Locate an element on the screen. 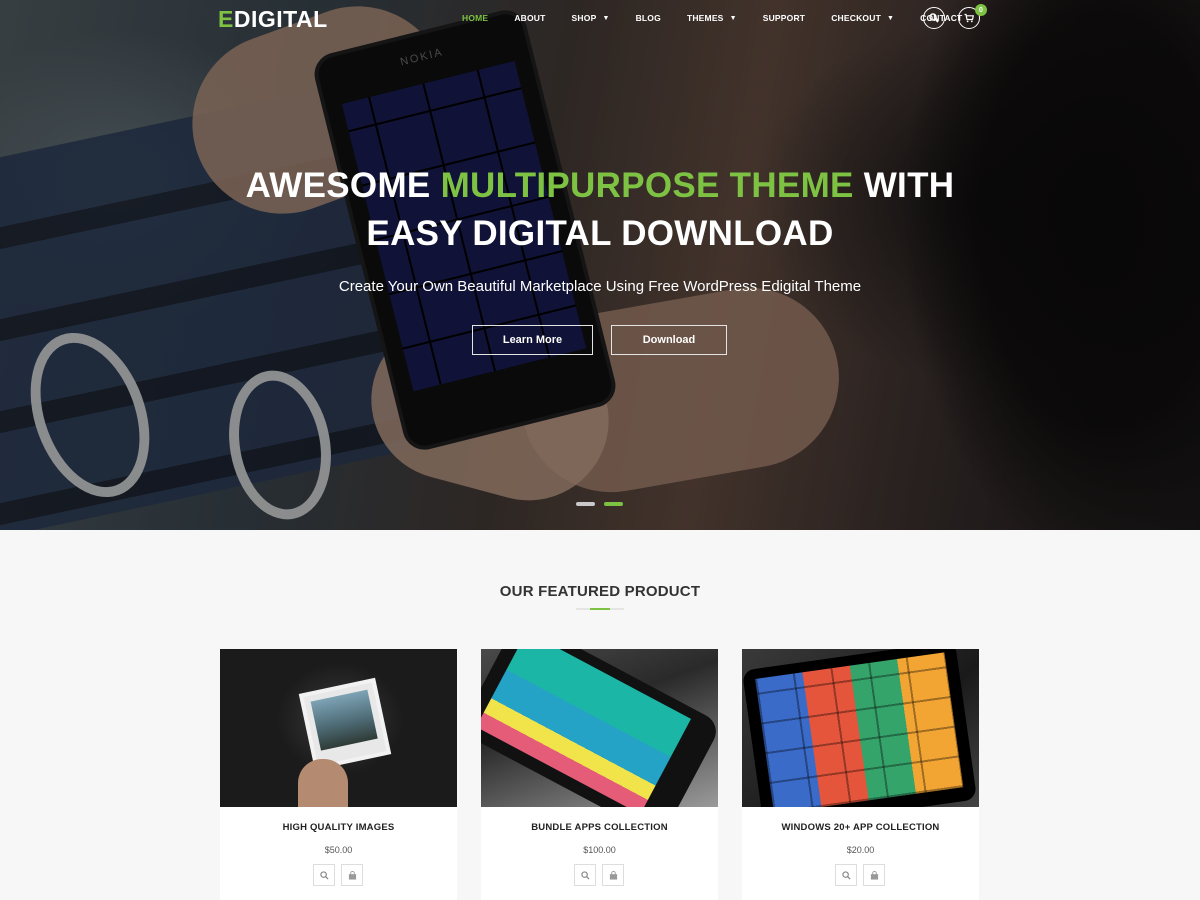 Image resolution: width=1200 pixels, height=900 pixels. hero-title-line-1: AWESOME MULTIPURPOSE THEME WITH is located at coordinates (600, 186).